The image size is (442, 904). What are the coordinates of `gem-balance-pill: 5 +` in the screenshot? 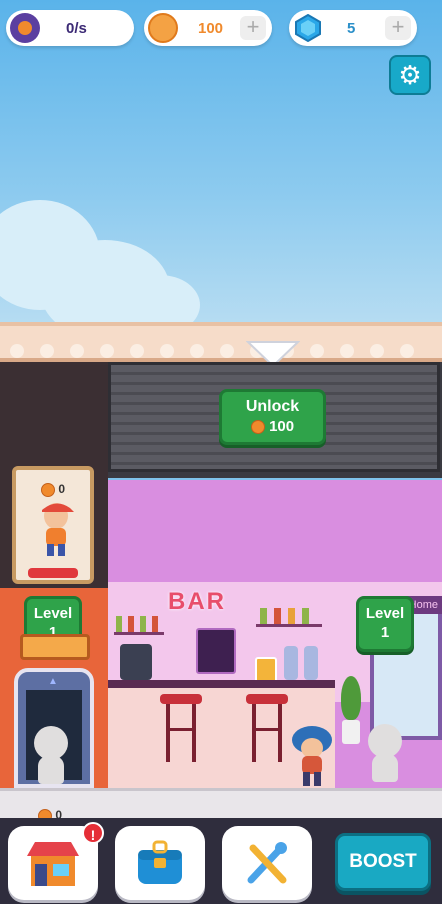 It's located at (353, 28).